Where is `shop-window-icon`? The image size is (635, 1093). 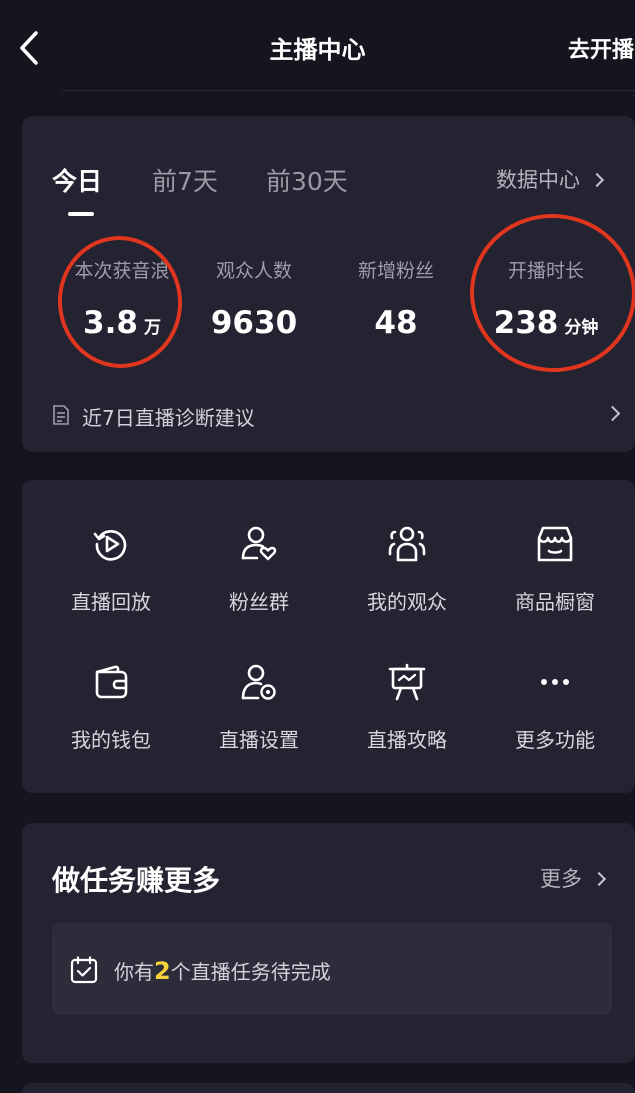 shop-window-icon is located at coordinates (555, 544).